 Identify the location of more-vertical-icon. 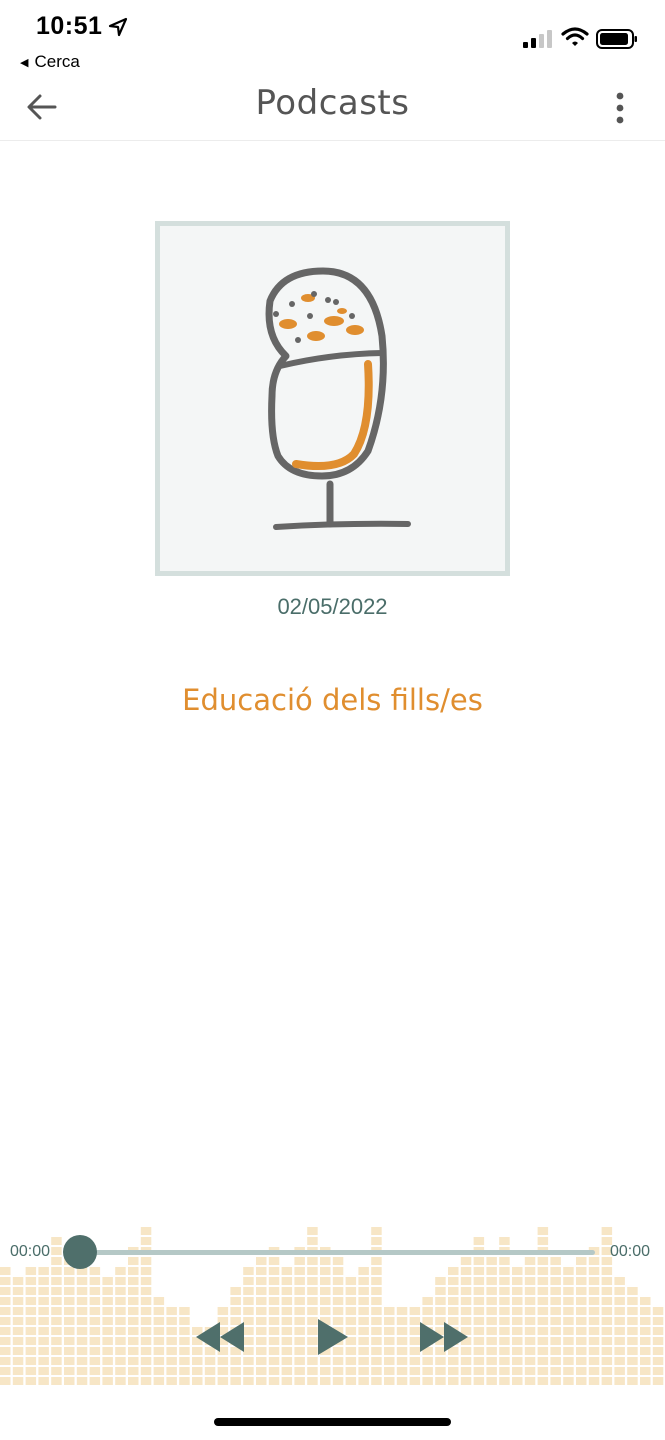
(620, 108).